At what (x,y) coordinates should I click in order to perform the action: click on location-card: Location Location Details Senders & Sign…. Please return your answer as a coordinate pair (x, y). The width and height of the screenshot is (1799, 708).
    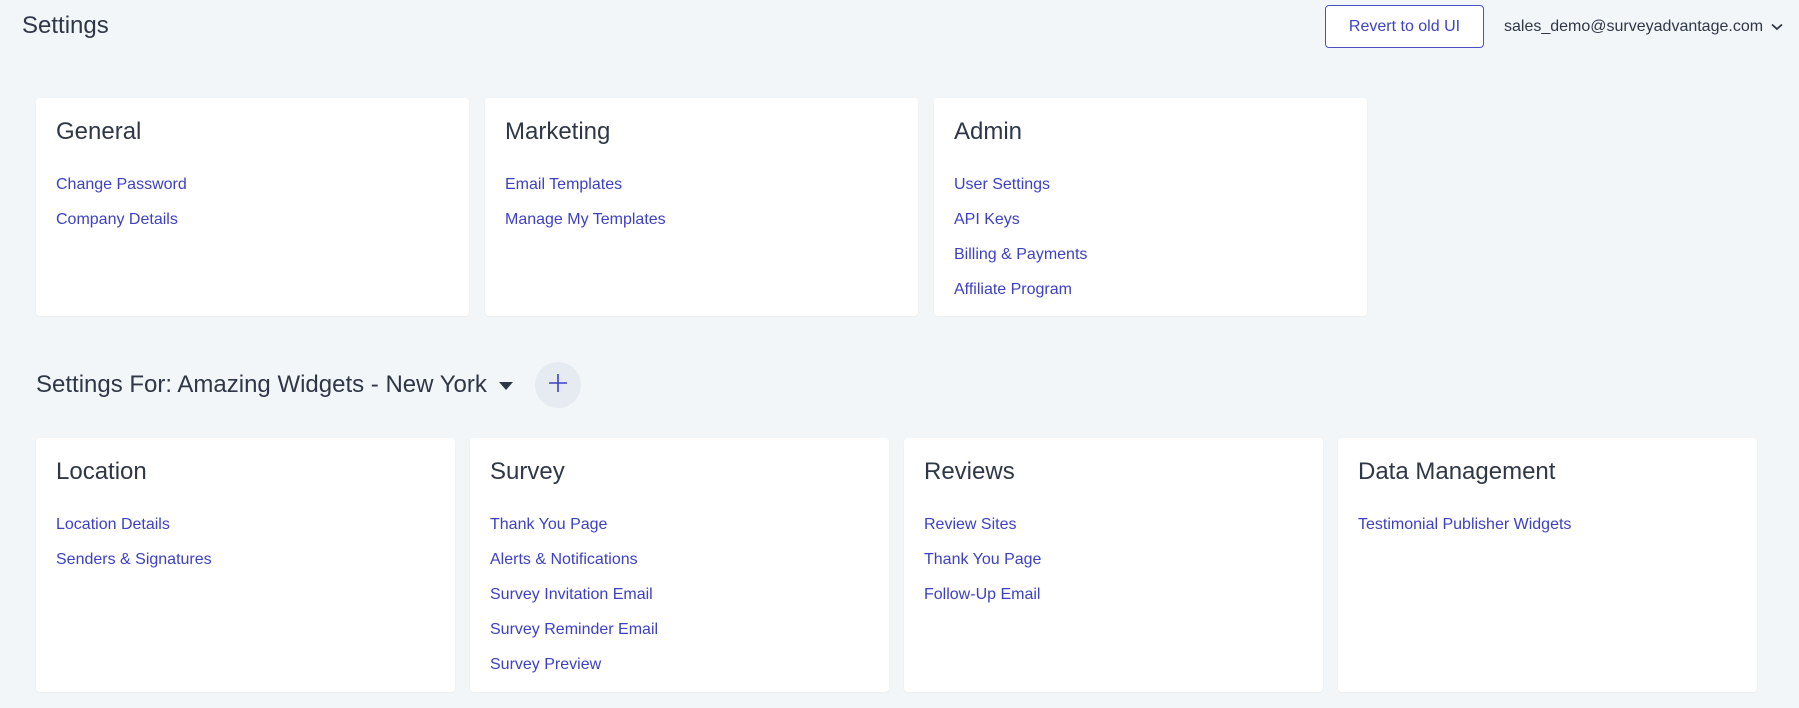
    Looking at the image, I should click on (245, 565).